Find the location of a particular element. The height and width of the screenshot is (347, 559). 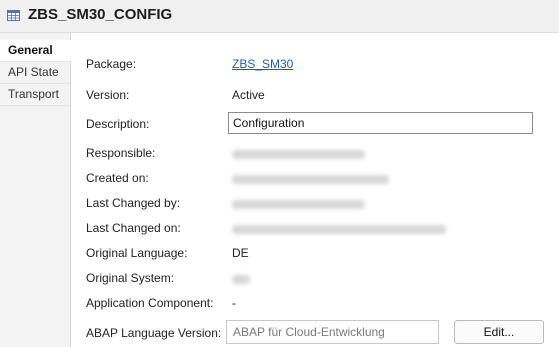

responsible-label: Responsible: is located at coordinates (121, 153).